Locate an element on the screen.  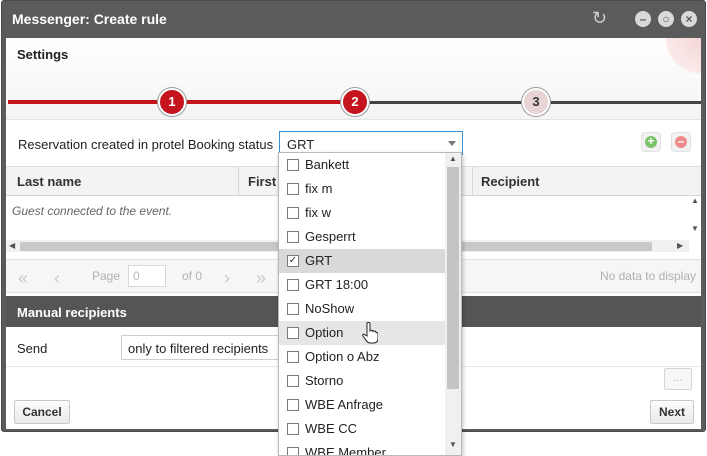
restore-icon: ○ is located at coordinates (666, 19).